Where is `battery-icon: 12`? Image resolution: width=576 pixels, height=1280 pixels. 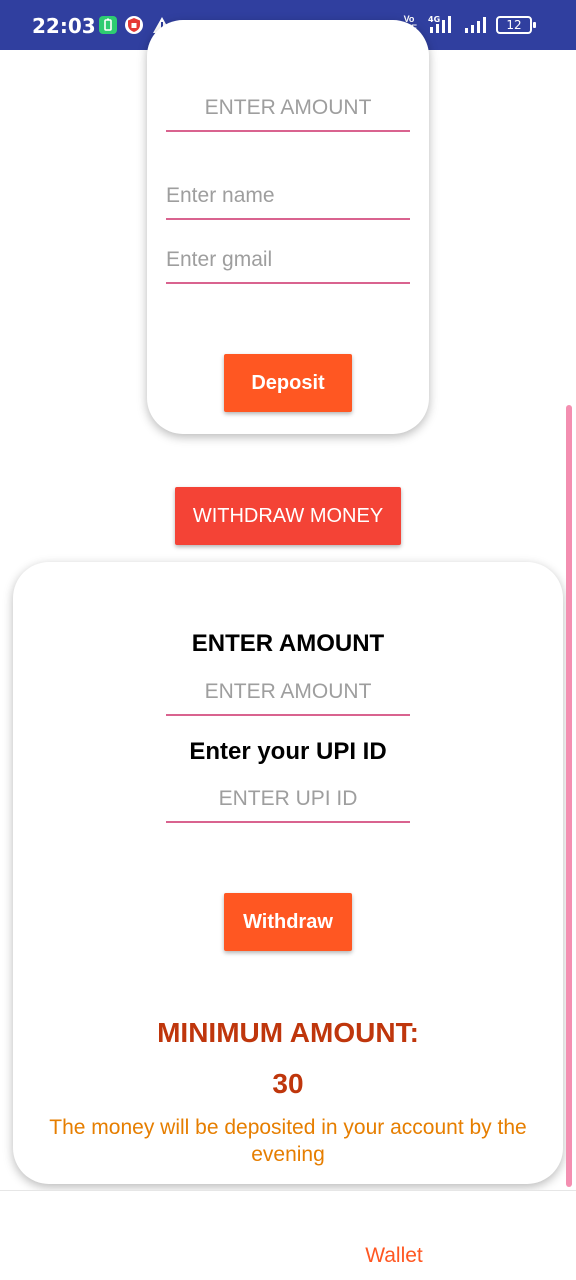
battery-icon: 12 is located at coordinates (516, 25).